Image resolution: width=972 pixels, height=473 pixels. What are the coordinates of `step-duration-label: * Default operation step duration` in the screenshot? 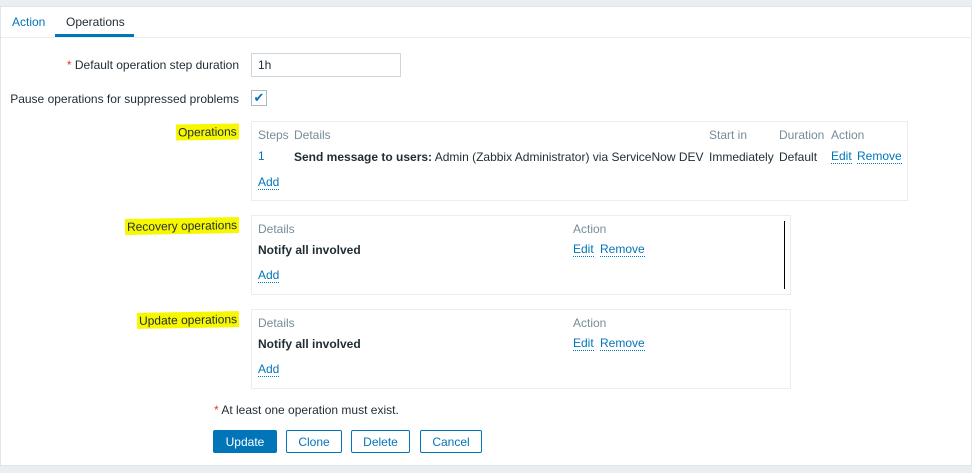 It's located at (153, 65).